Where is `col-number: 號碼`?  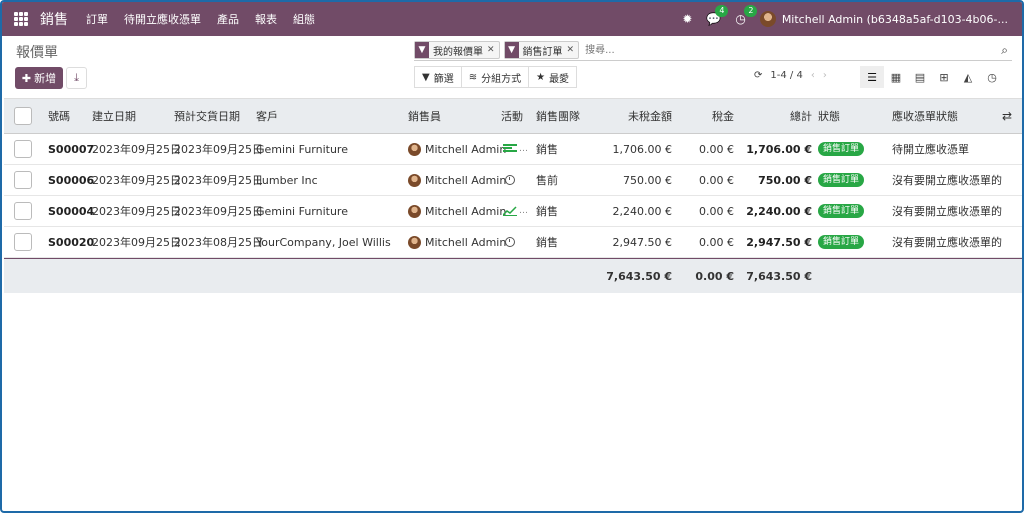 col-number: 號碼 is located at coordinates (59, 116).